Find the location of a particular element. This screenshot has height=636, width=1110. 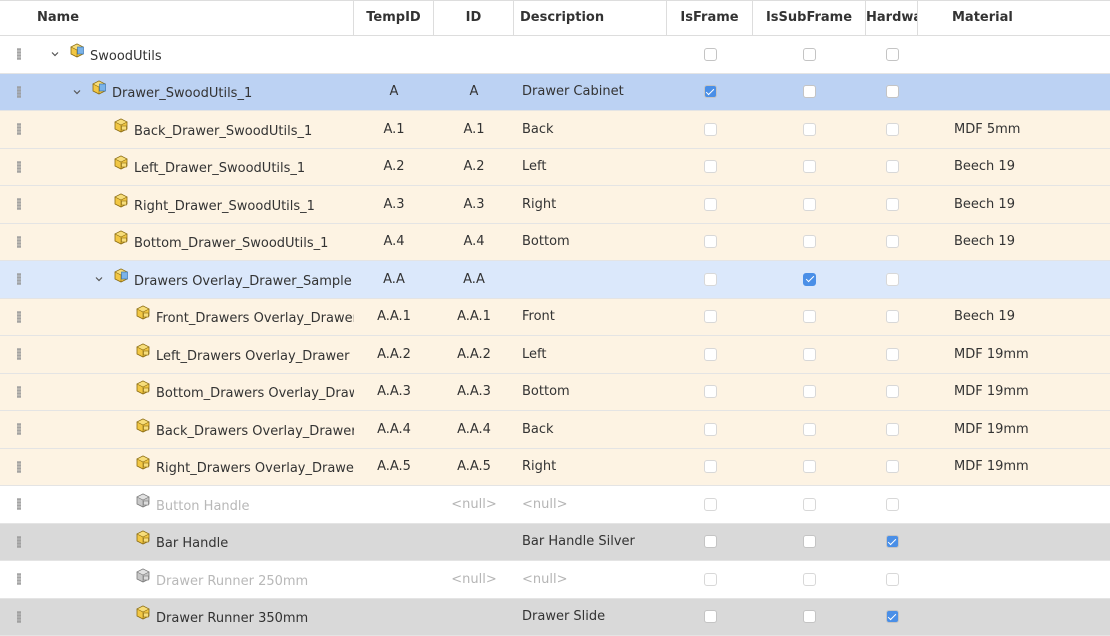

description-cell: Bottom is located at coordinates (590, 392).